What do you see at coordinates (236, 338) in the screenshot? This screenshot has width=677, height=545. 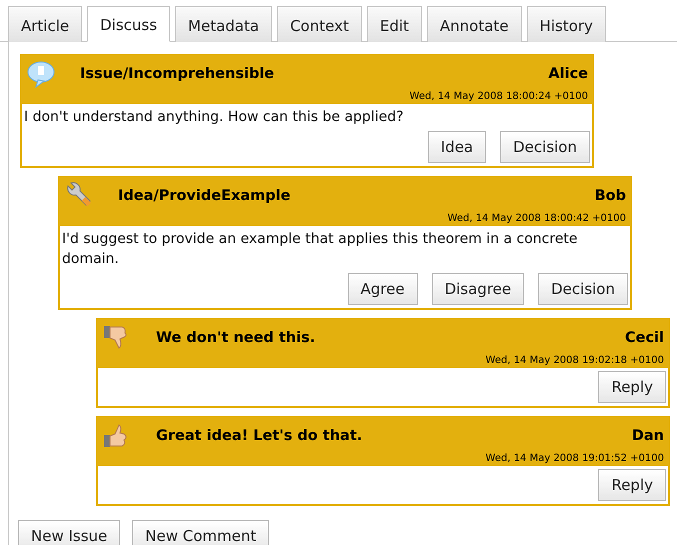 I see `post-title: We don't need this.` at bounding box center [236, 338].